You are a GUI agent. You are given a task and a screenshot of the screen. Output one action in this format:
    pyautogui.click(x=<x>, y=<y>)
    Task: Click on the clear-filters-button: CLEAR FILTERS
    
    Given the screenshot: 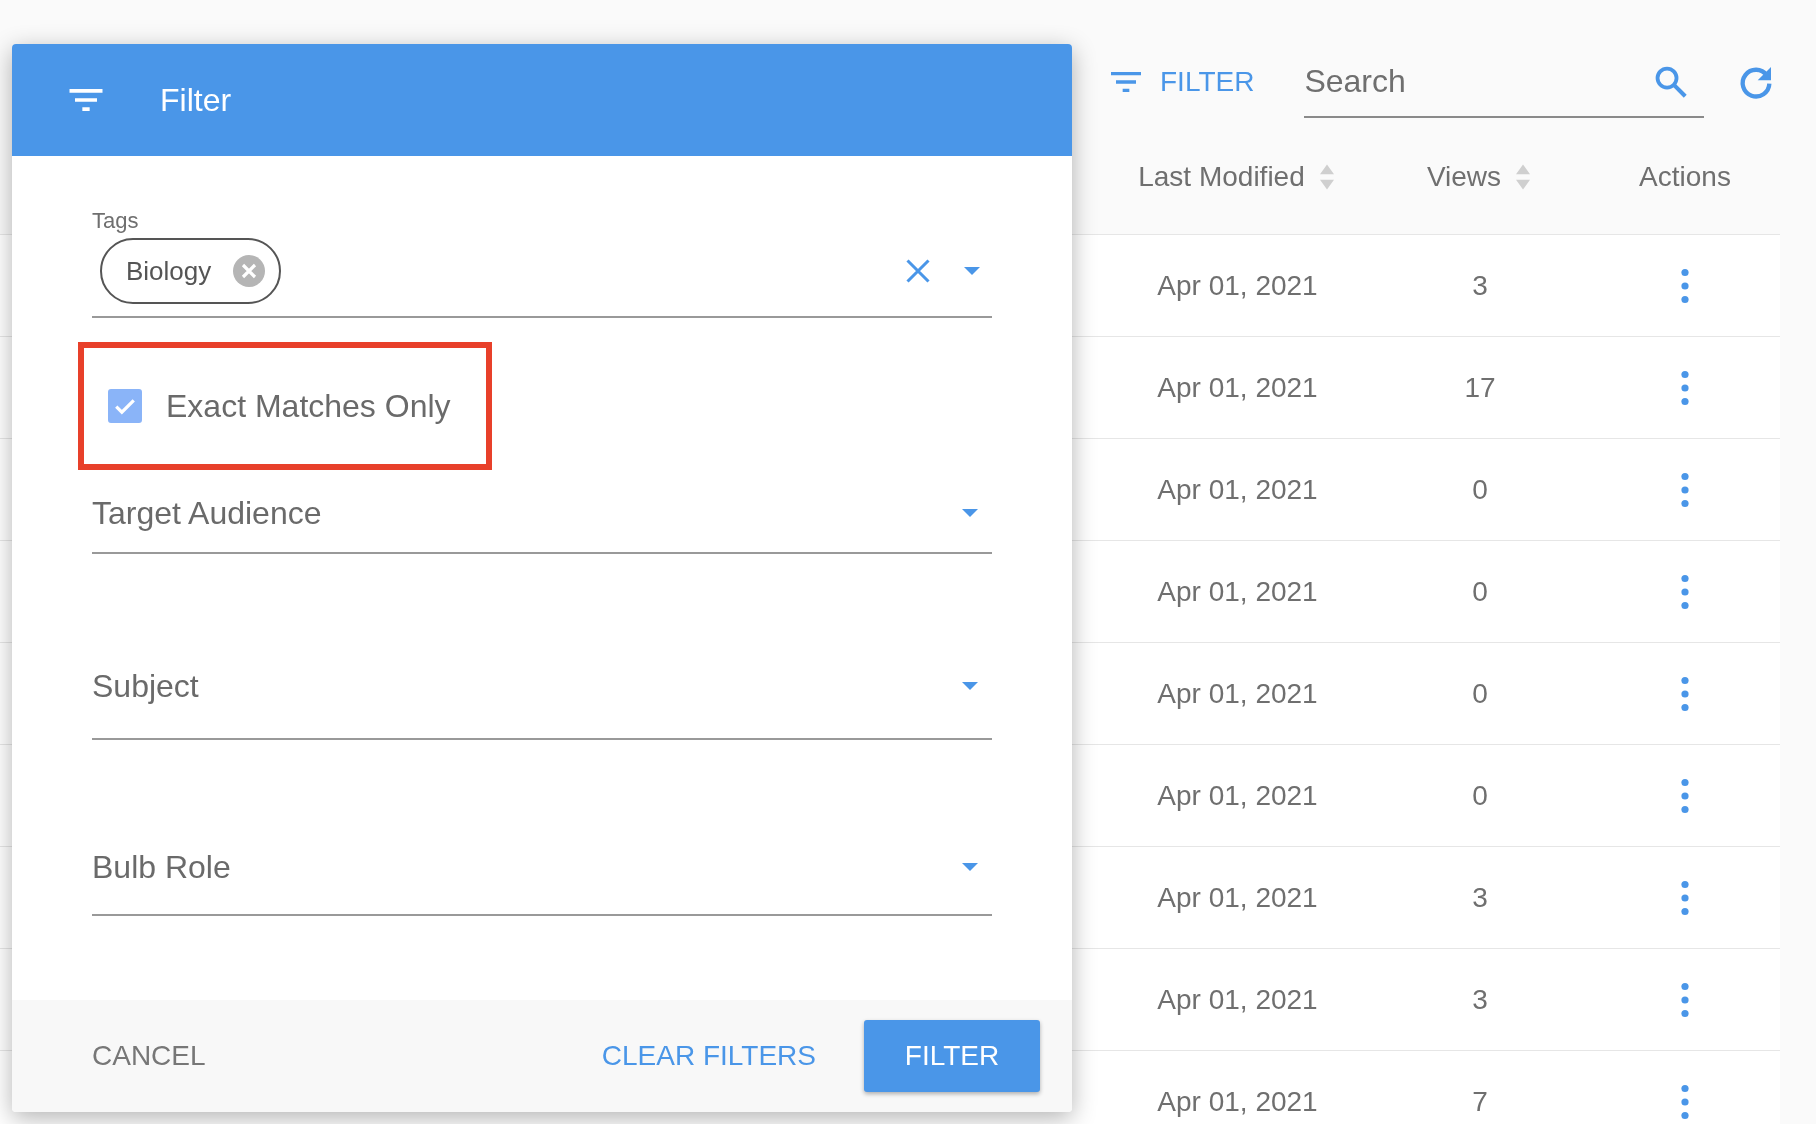 What is the action you would take?
    pyautogui.click(x=708, y=1056)
    